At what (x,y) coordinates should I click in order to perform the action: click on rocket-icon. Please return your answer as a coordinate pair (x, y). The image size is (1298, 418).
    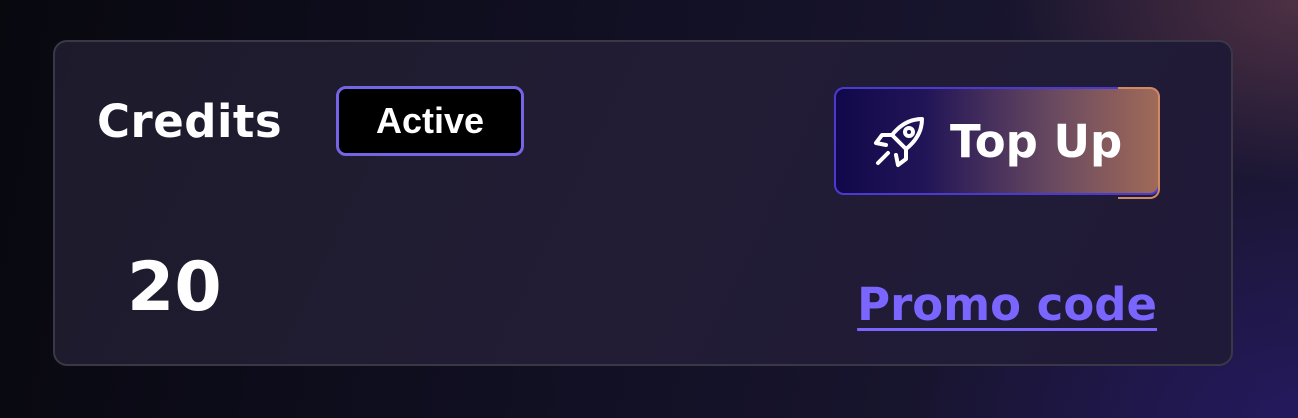
    Looking at the image, I should click on (900, 141).